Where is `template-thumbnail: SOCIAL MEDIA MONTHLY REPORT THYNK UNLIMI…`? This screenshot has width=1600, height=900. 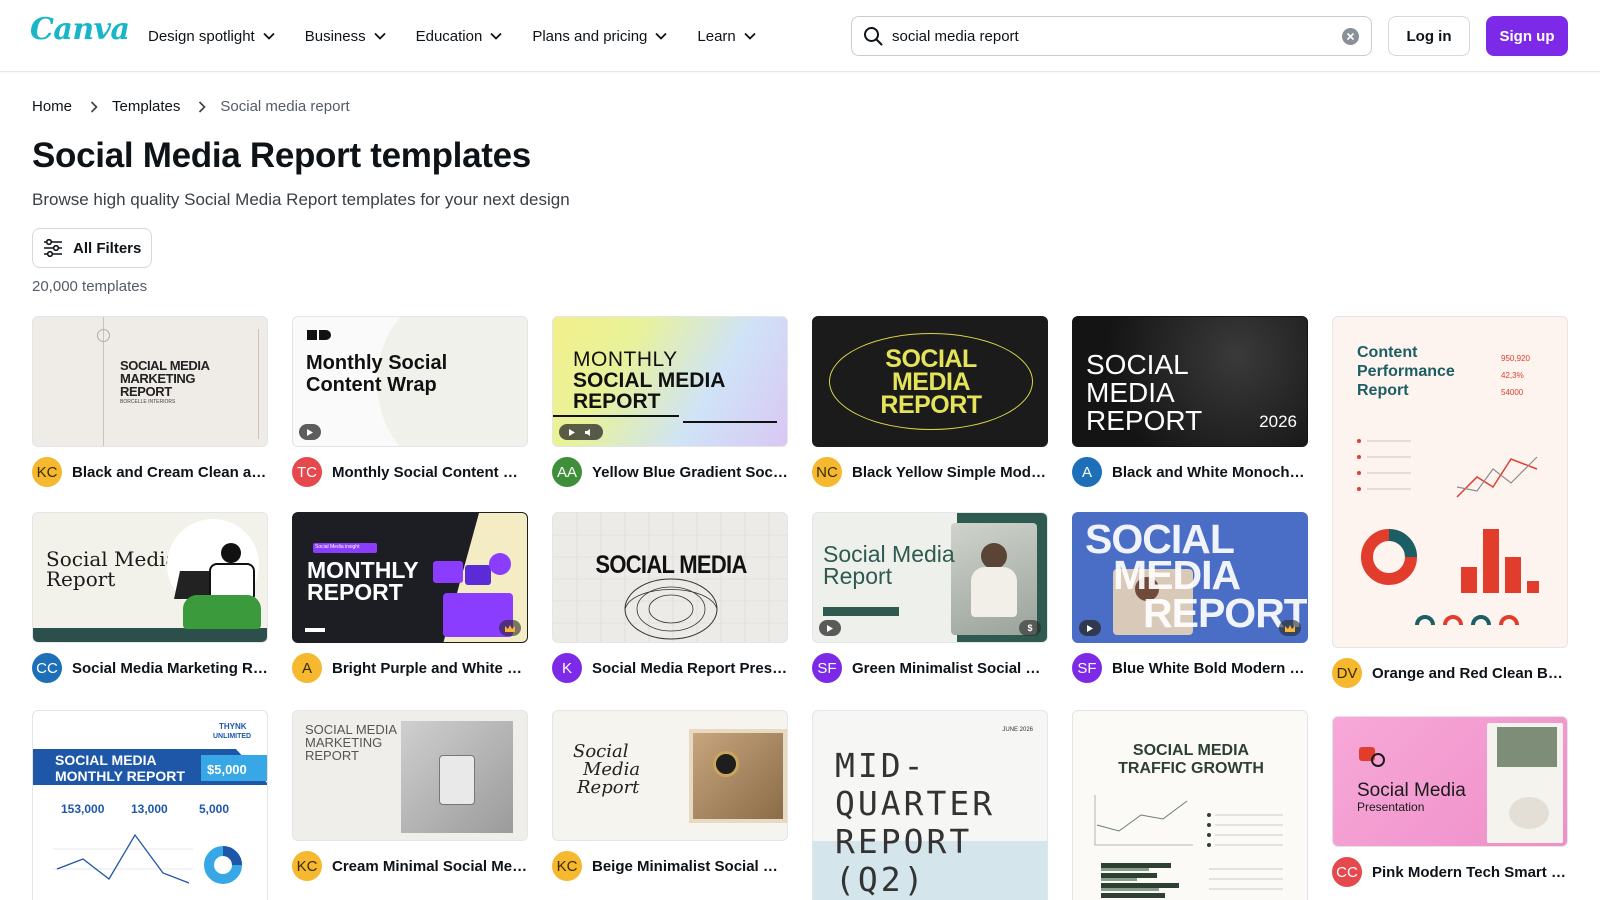
template-thumbnail: SOCIAL MEDIA MONTHLY REPORT THYNK UNLIMI… is located at coordinates (150, 805).